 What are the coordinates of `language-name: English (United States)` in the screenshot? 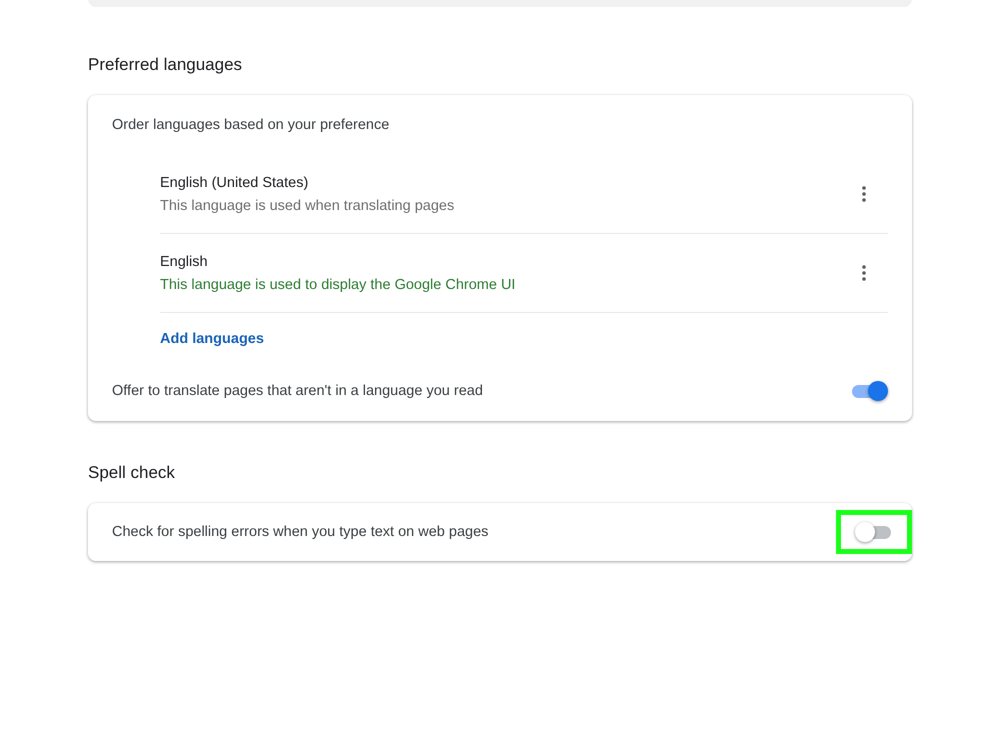 It's located at (235, 182).